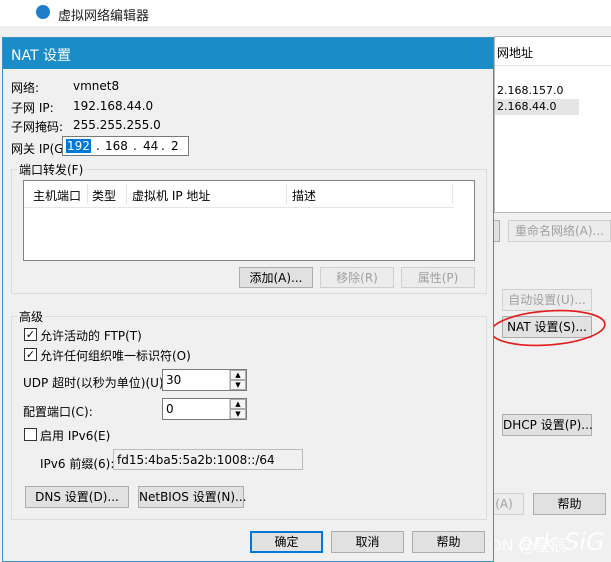  I want to click on globe-icon, so click(43, 12).